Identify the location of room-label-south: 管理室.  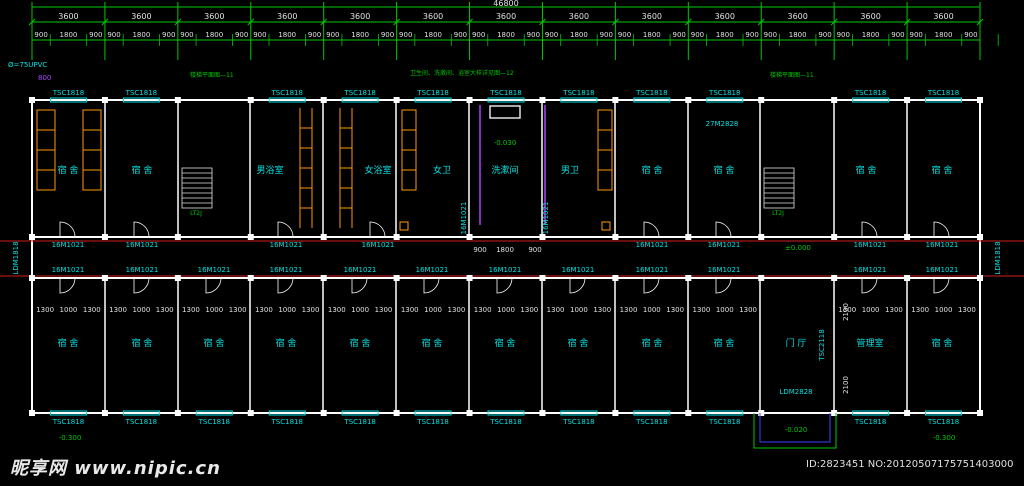
(869, 343).